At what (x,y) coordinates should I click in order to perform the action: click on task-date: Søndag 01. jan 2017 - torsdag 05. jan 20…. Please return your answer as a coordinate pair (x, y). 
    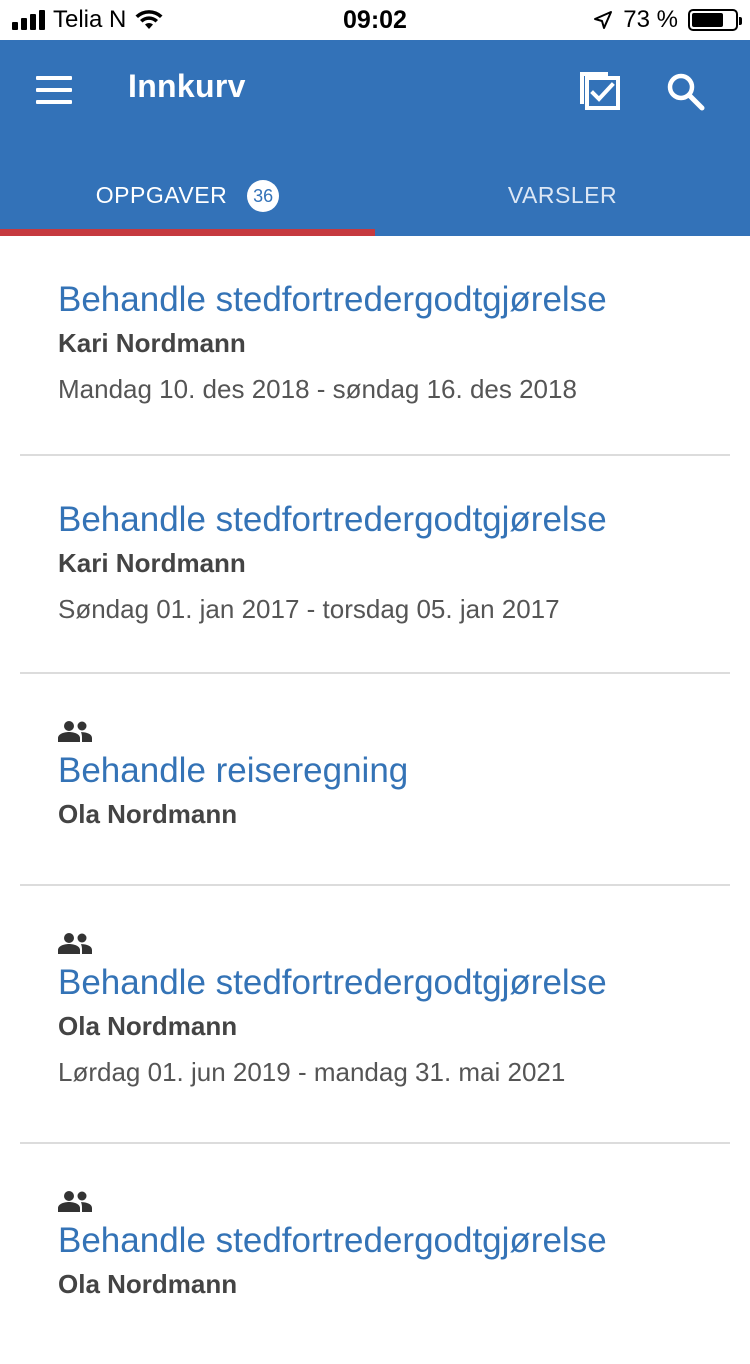
    Looking at the image, I should click on (309, 609).